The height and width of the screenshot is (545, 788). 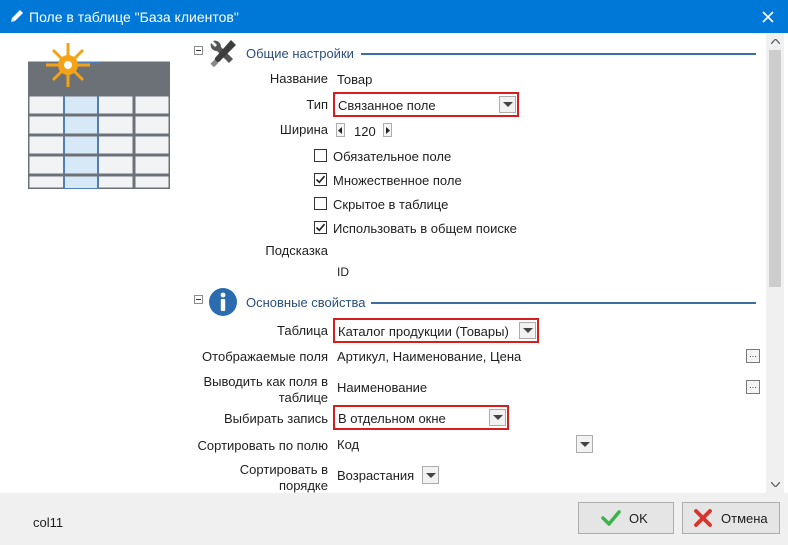 I want to click on section-title: Основные свойства, so click(x=306, y=302).